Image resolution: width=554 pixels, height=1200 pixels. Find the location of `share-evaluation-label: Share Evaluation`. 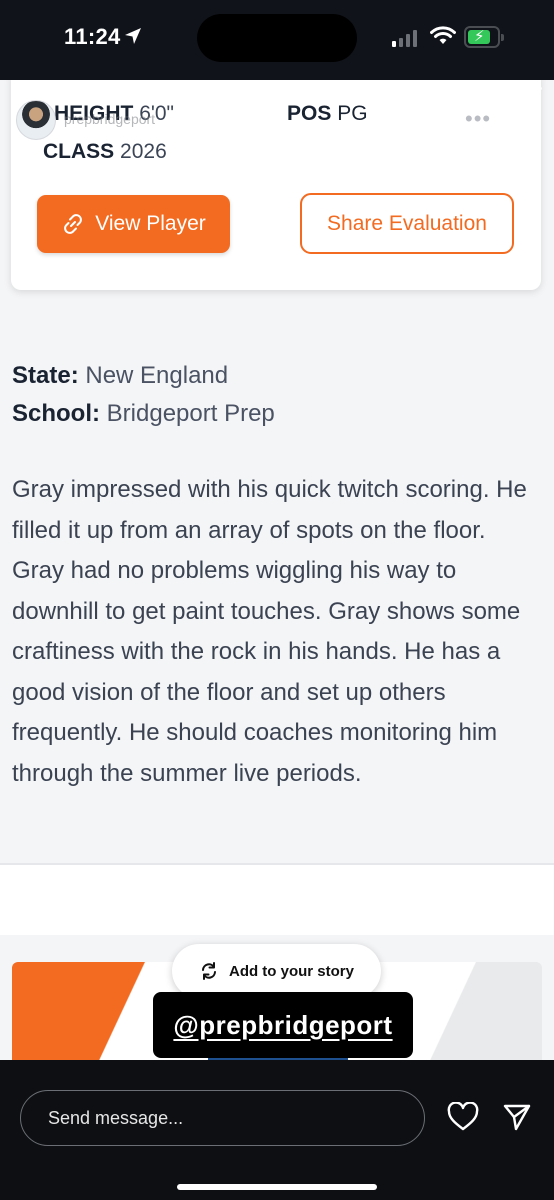

share-evaluation-label: Share Evaluation is located at coordinates (407, 223).